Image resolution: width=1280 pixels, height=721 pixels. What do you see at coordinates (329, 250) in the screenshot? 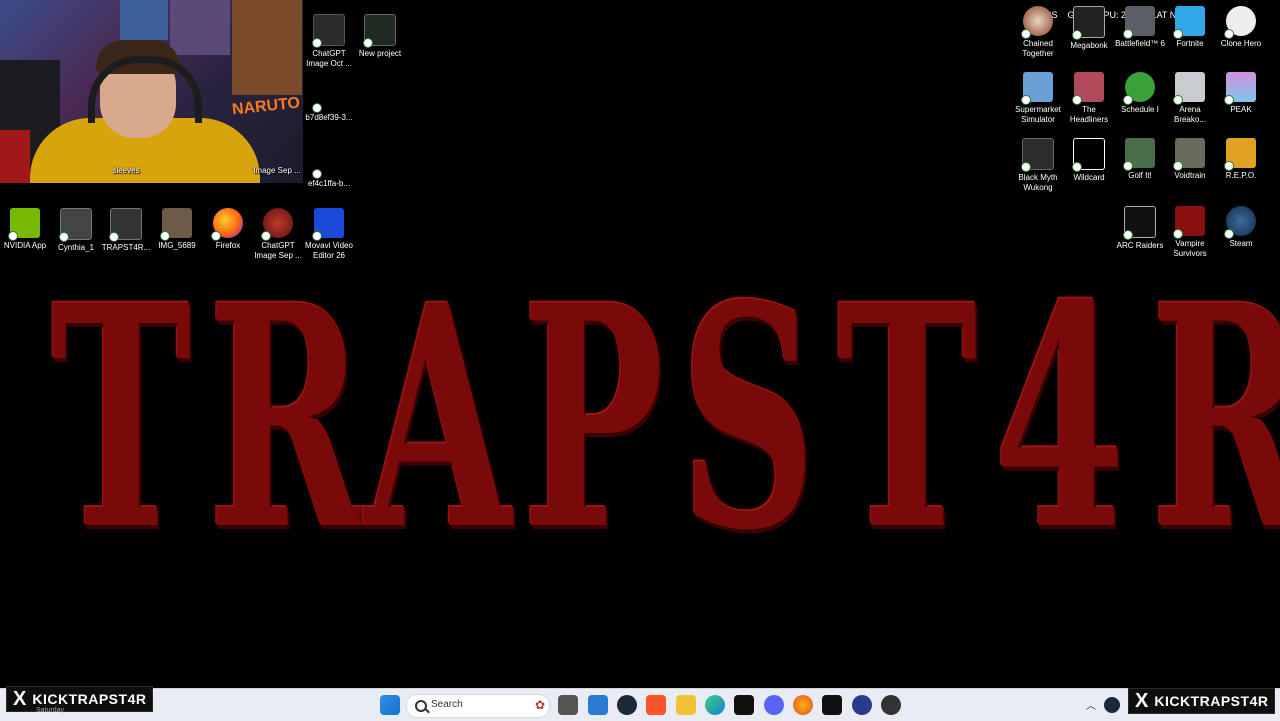
I see `desktop-icon-label: Movavi Video Editor 26` at bounding box center [329, 250].